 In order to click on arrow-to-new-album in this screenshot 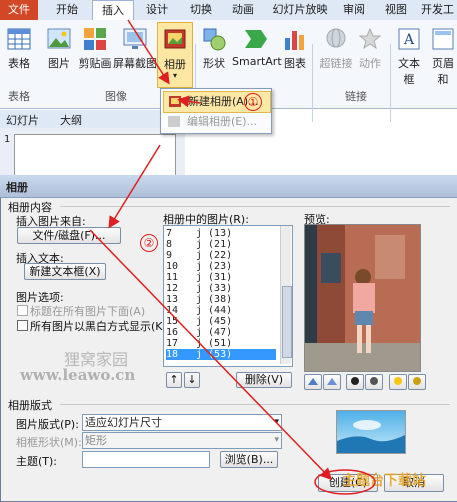, I will do `click(189, 101)`.